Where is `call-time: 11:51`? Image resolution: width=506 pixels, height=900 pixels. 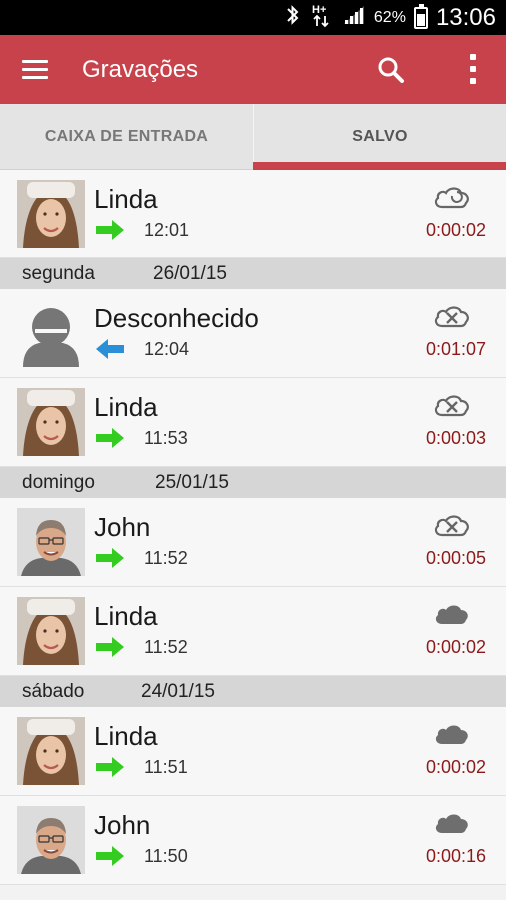
call-time: 11:51 is located at coordinates (166, 767).